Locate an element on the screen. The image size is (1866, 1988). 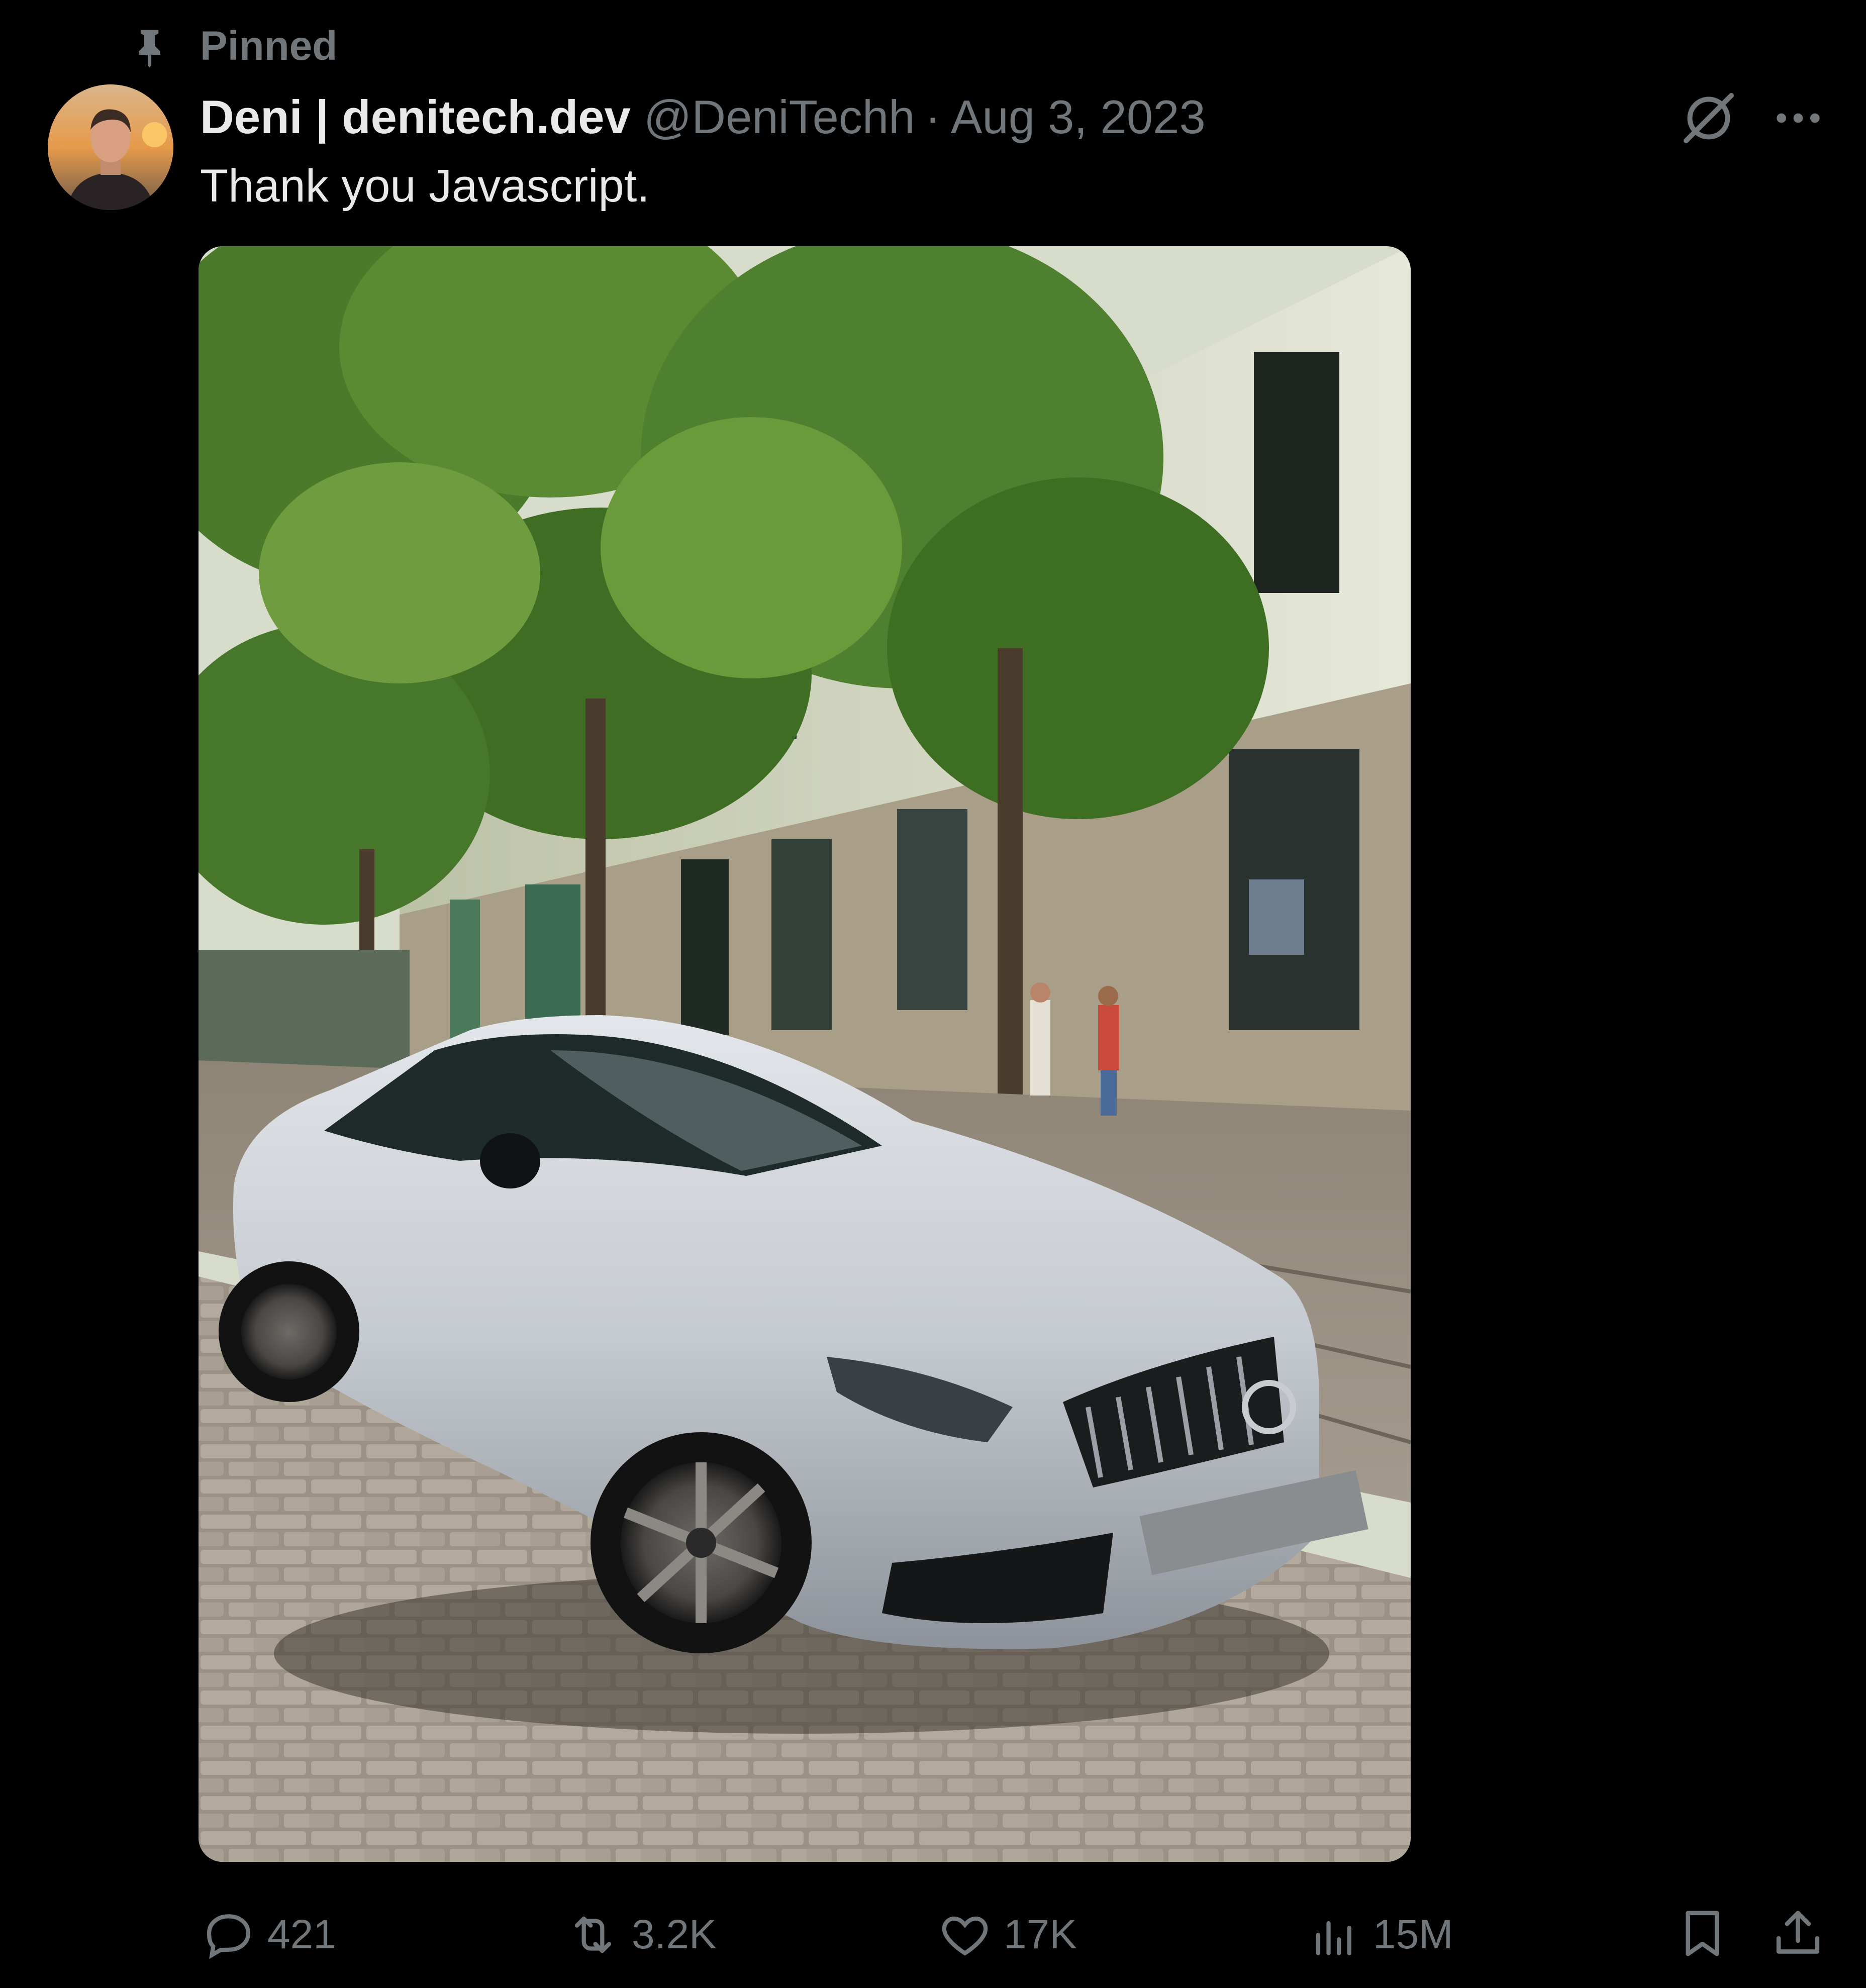
retweet-button: 3.2K is located at coordinates (641, 1935).